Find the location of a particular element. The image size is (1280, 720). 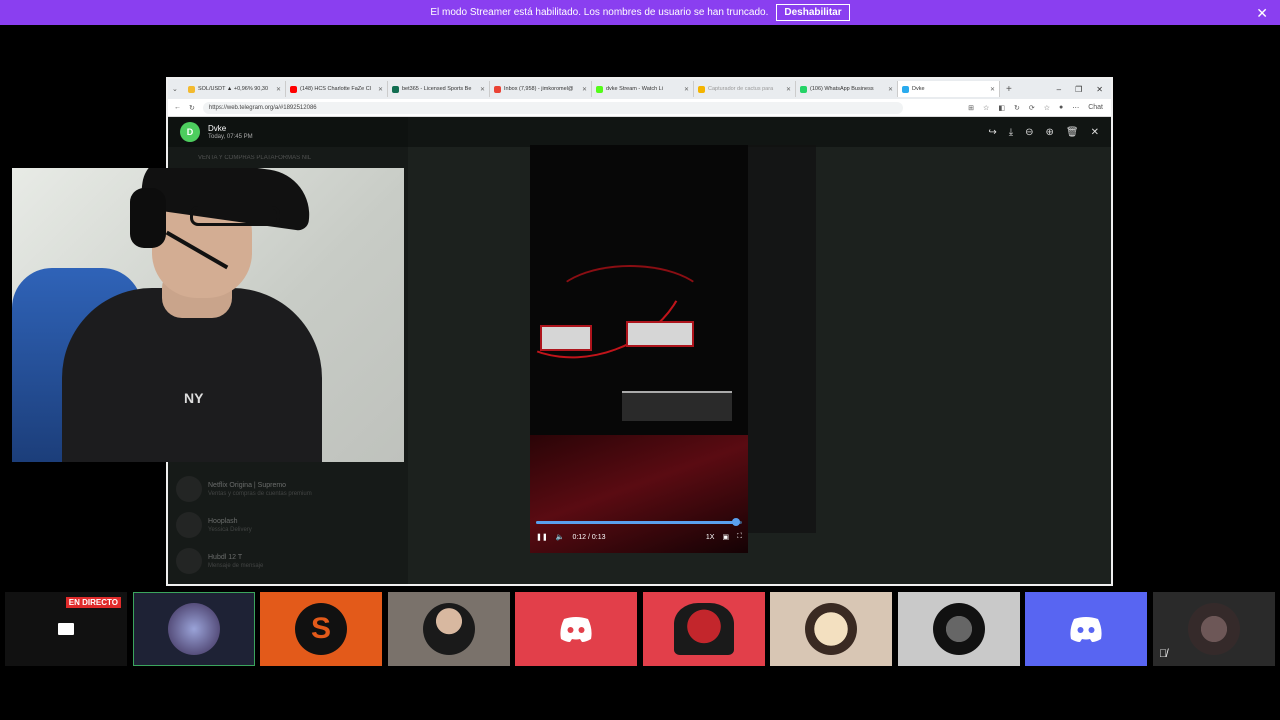

copilot-chat-label: Chat is located at coordinates (1095, 108).